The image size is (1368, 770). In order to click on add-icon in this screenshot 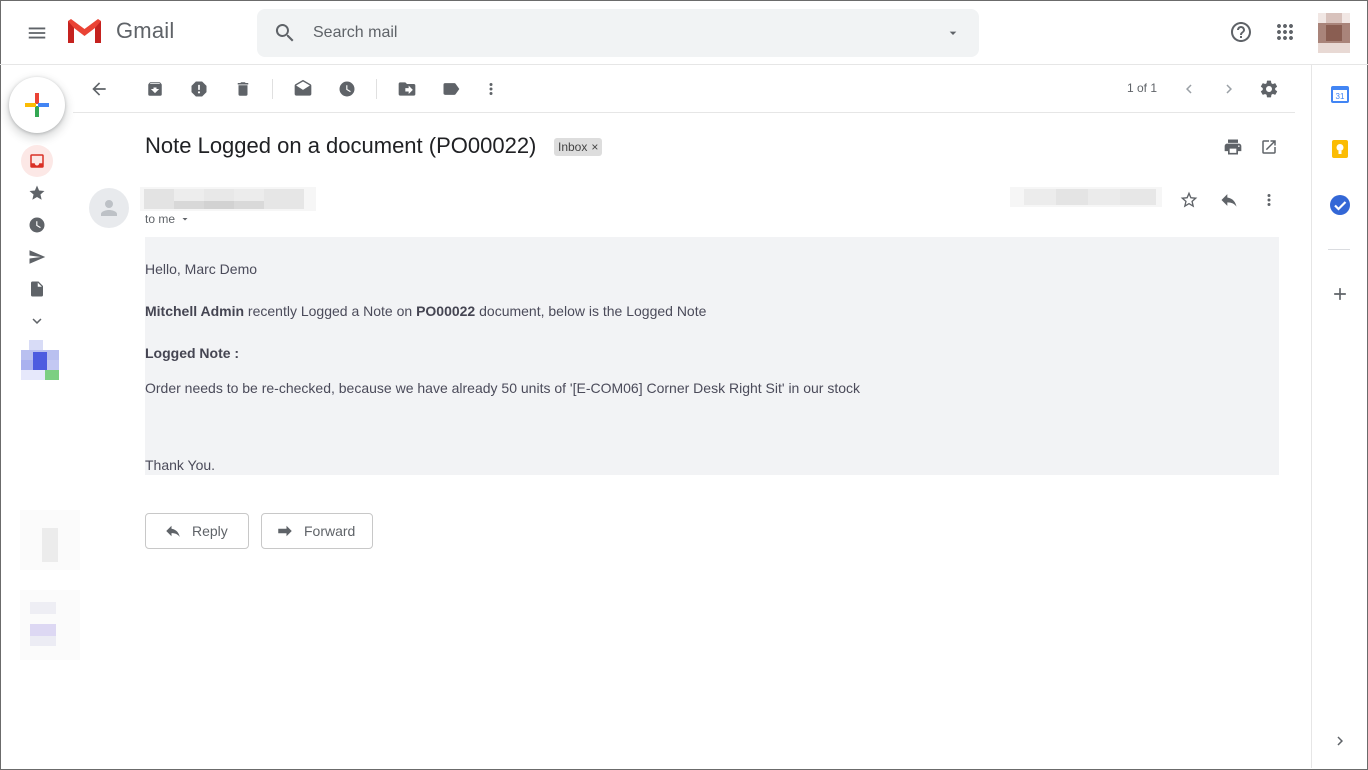, I will do `click(1340, 294)`.